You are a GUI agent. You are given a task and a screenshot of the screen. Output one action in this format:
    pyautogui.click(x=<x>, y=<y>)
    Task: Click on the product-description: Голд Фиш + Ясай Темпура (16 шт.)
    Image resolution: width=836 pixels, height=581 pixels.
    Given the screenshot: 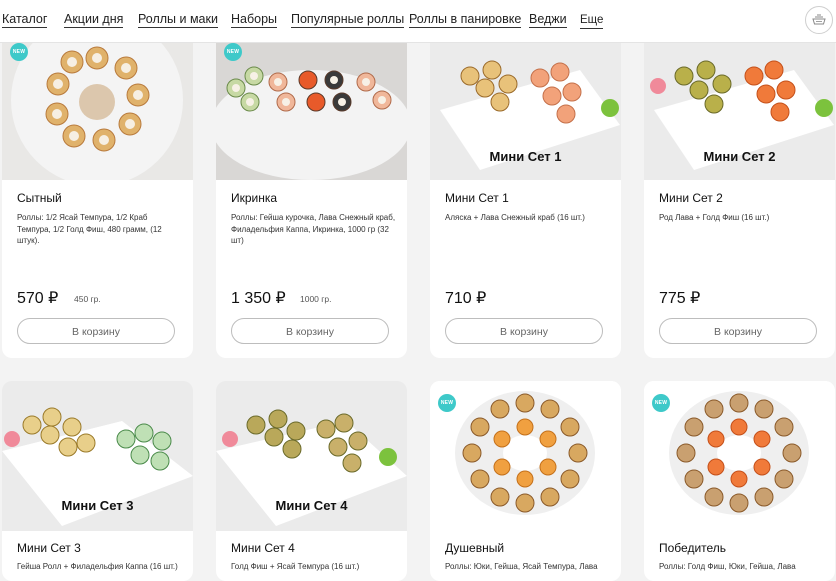 What is the action you would take?
    pyautogui.click(x=295, y=566)
    